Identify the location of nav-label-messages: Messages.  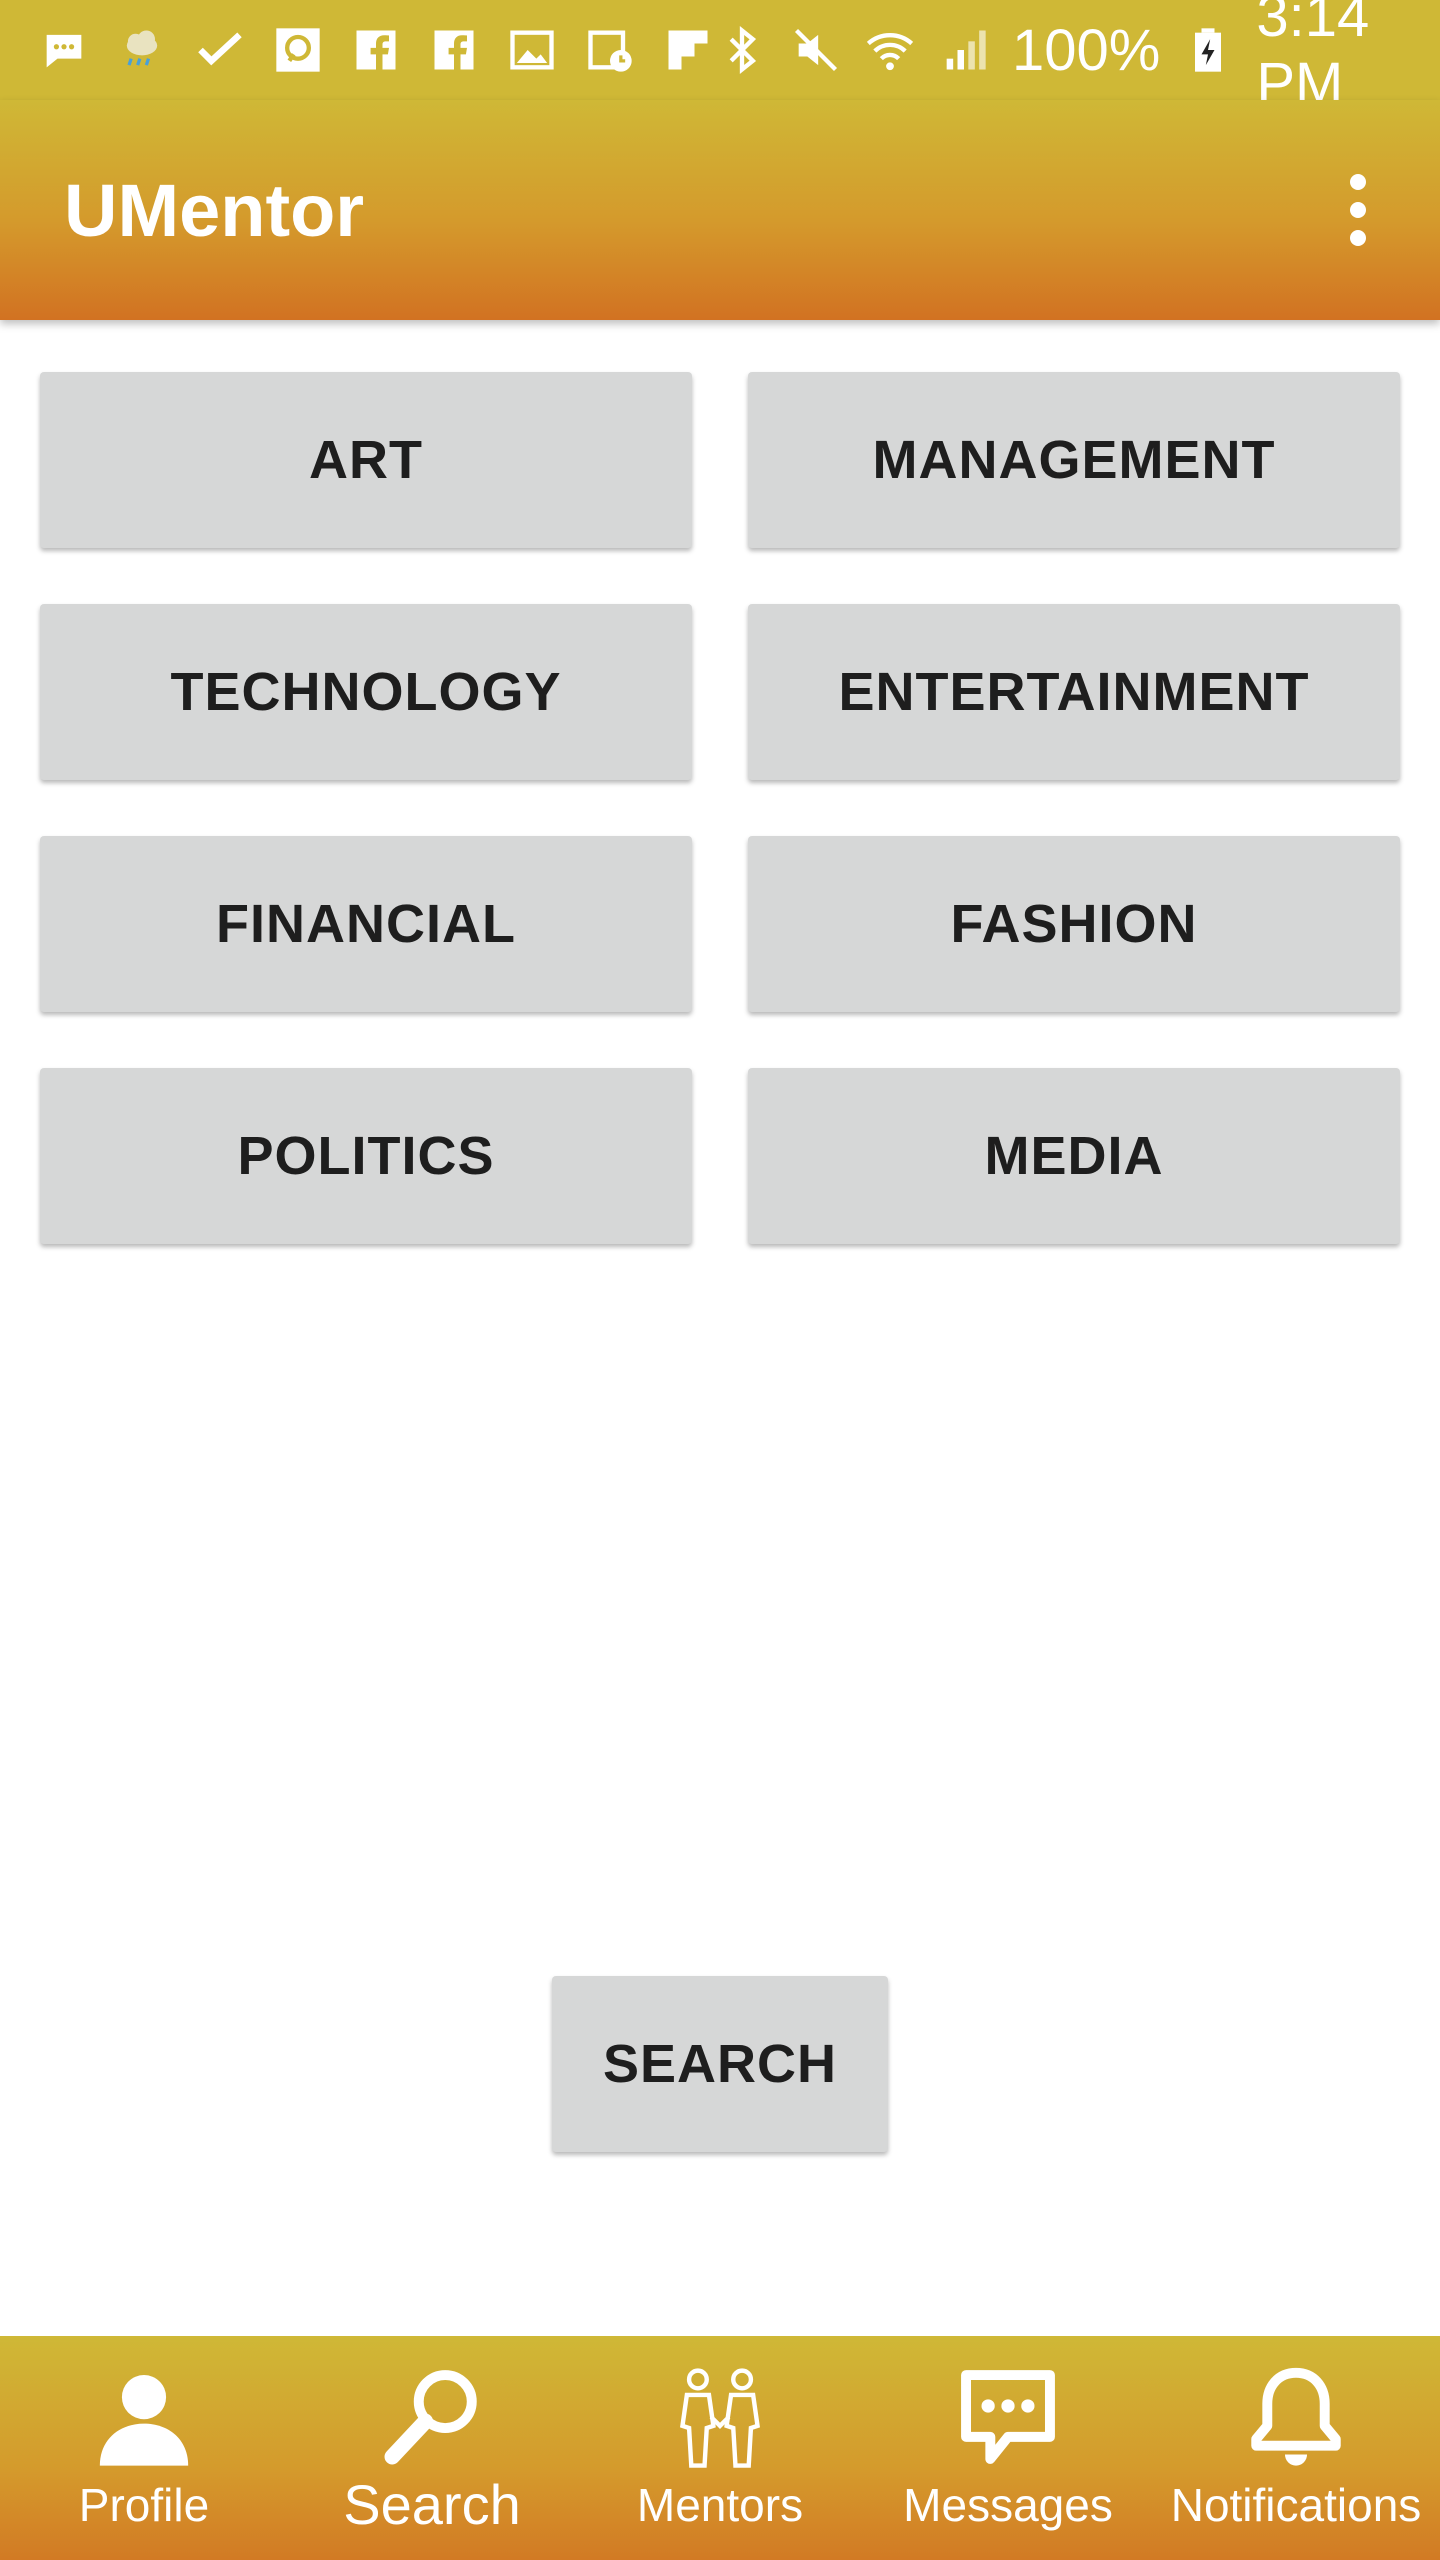
(1008, 2505).